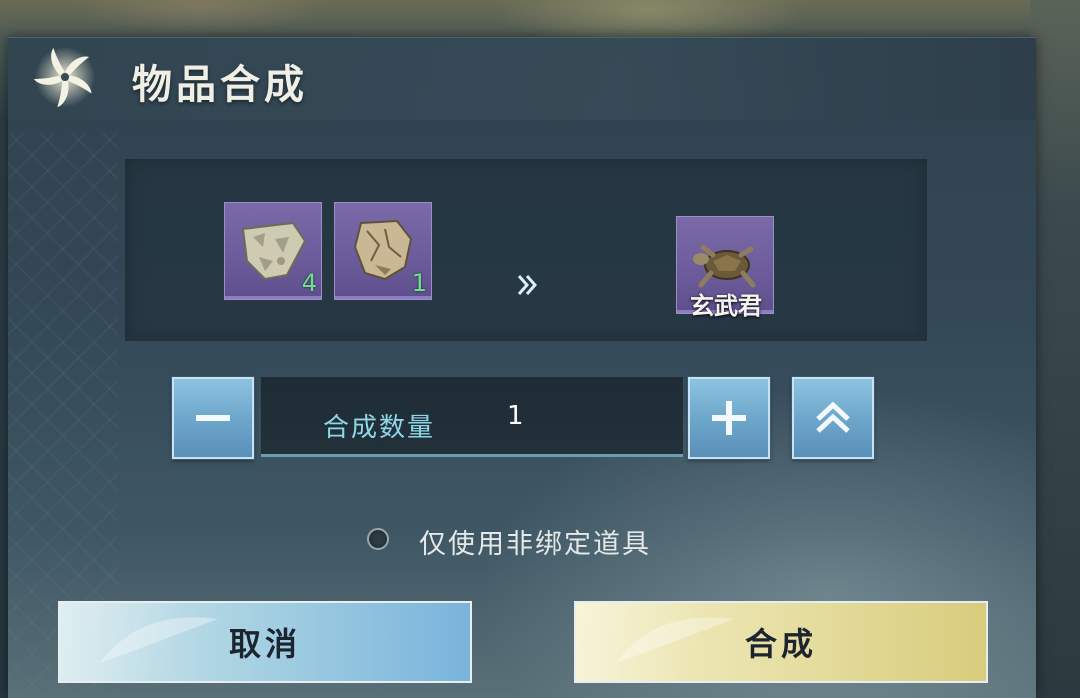  I want to click on cancel-button: 取消, so click(265, 642).